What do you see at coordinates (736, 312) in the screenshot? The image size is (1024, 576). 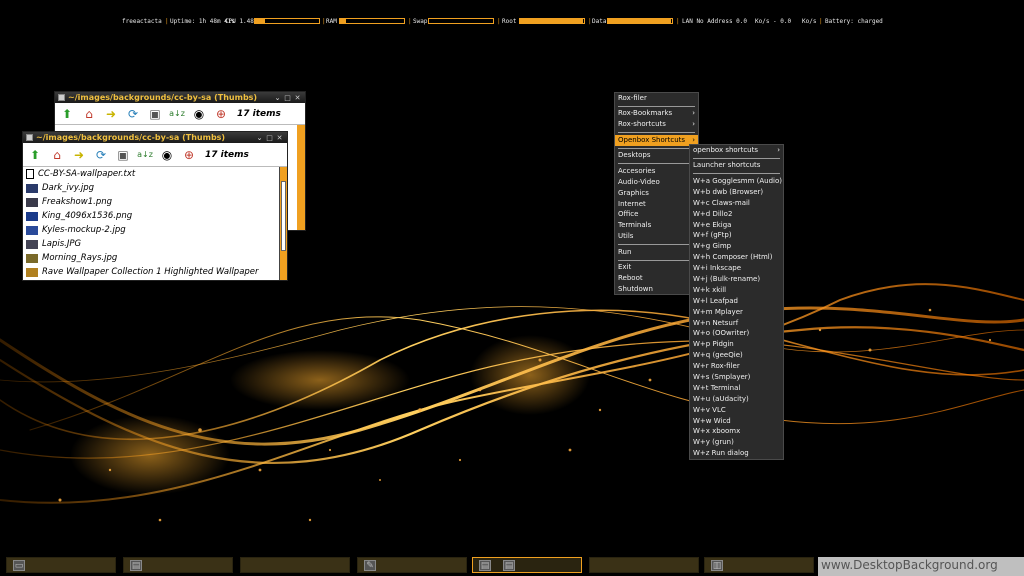 I see `menu-item-shortcut: W+m Mplayer` at bounding box center [736, 312].